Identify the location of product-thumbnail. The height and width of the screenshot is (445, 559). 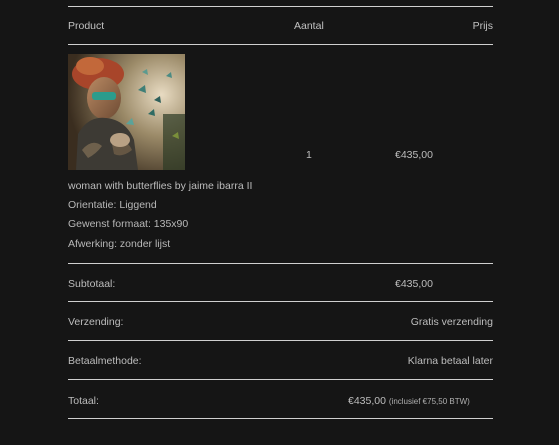
(126, 112).